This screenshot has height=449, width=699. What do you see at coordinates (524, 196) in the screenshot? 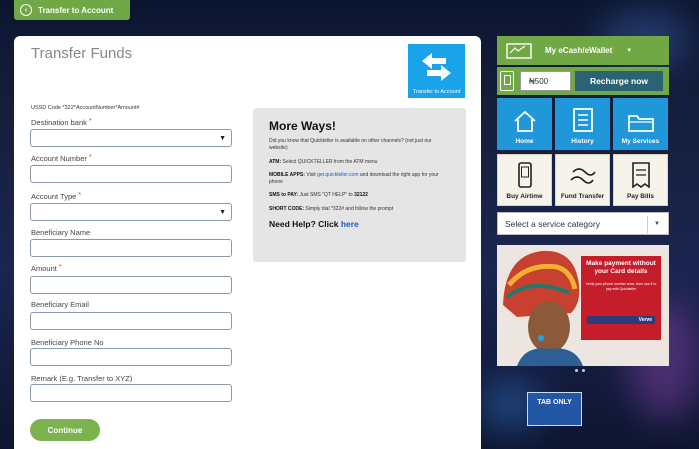
I see `tile-label: Buy Airtime` at bounding box center [524, 196].